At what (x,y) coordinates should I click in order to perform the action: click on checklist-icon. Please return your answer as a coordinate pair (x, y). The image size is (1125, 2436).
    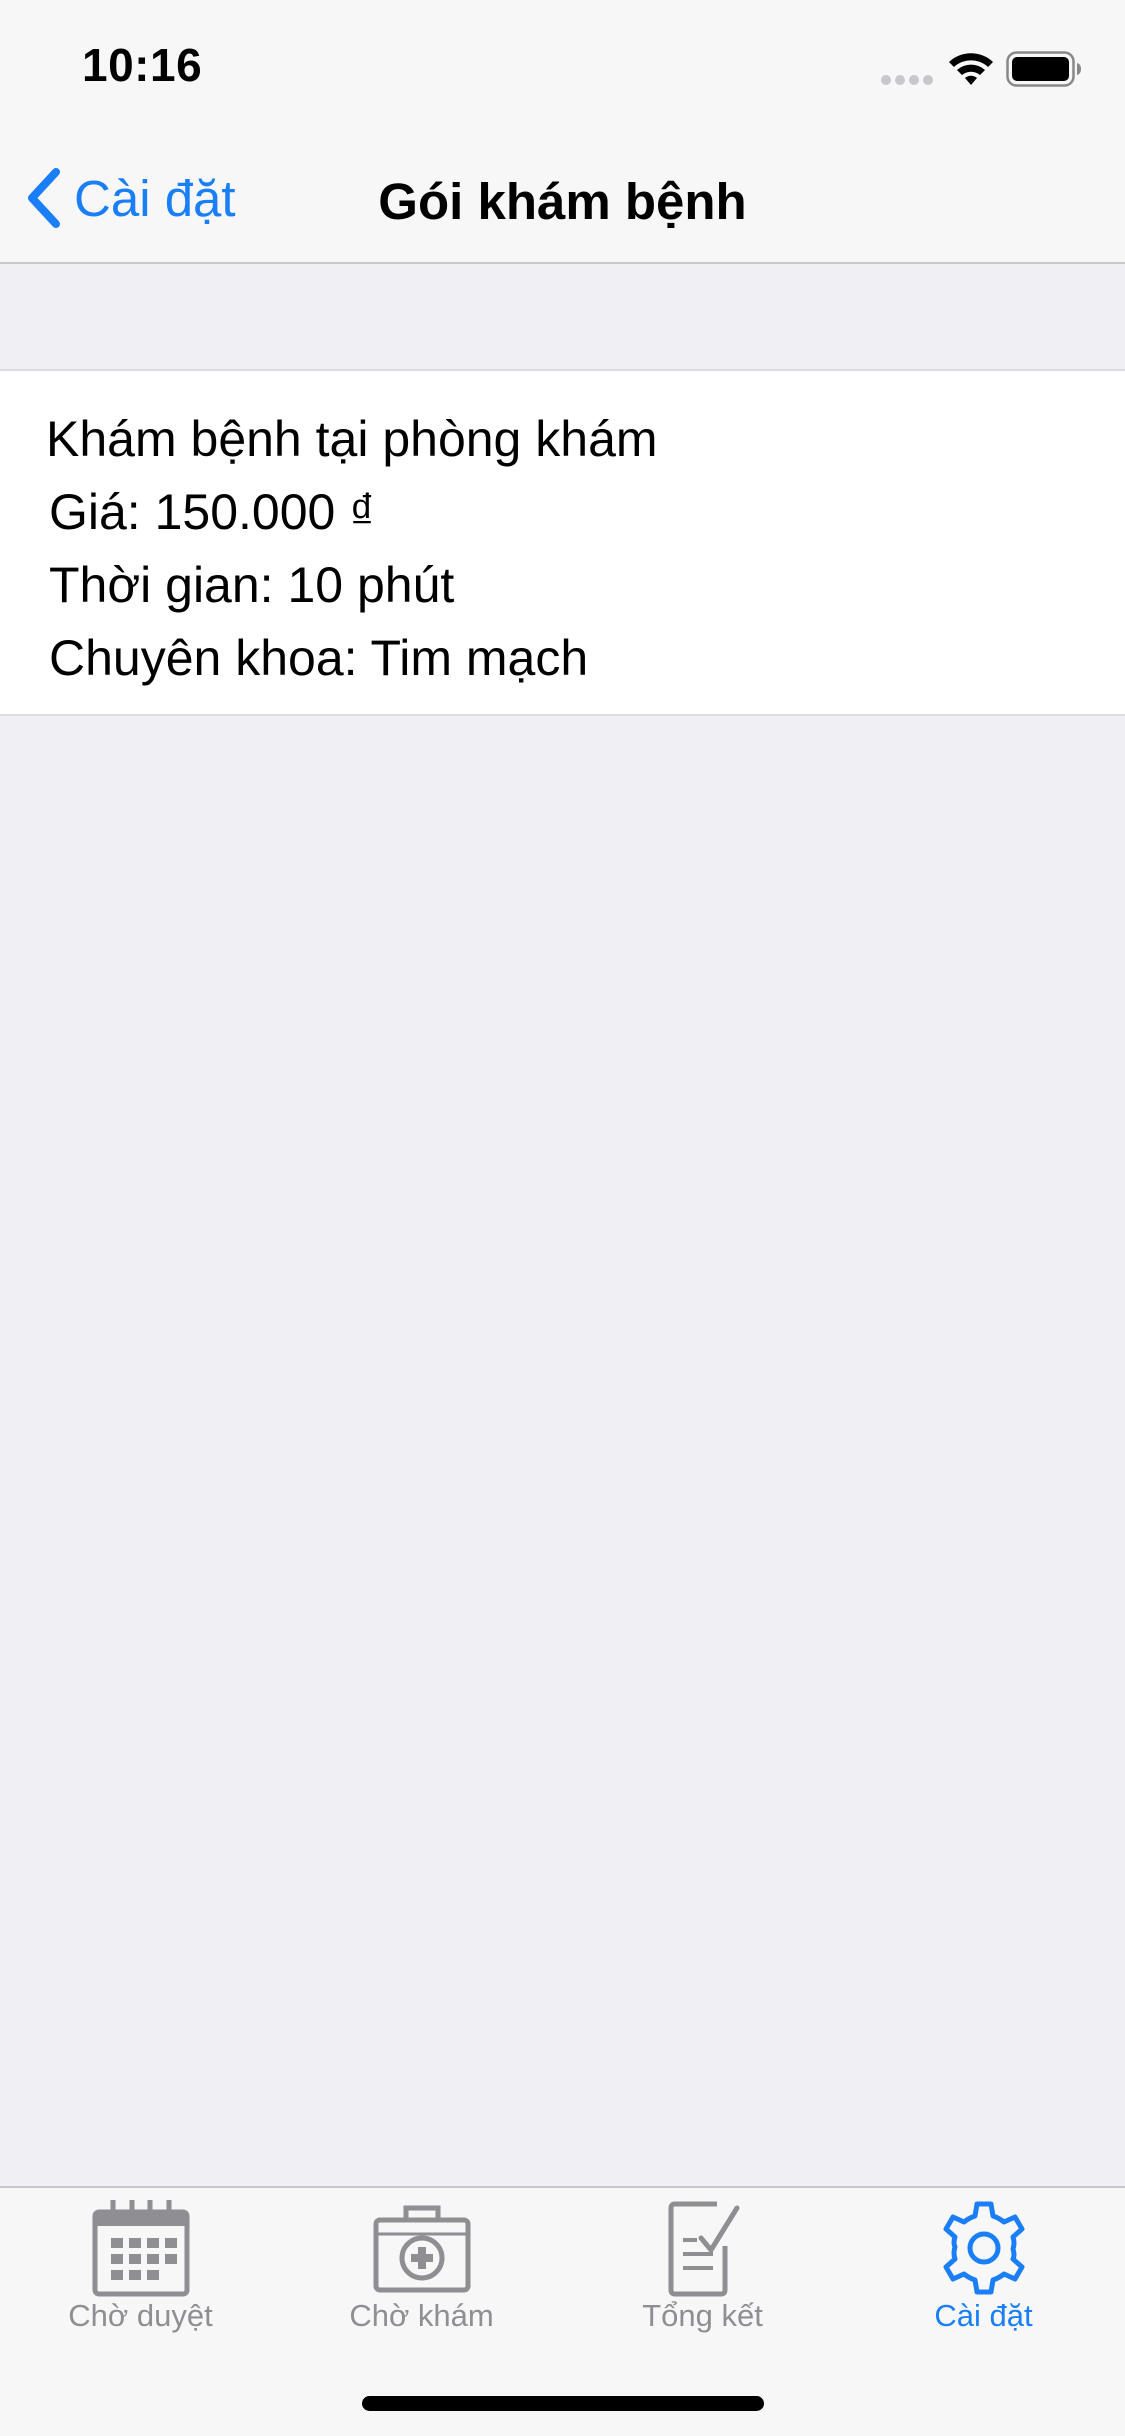
    Looking at the image, I should click on (703, 2249).